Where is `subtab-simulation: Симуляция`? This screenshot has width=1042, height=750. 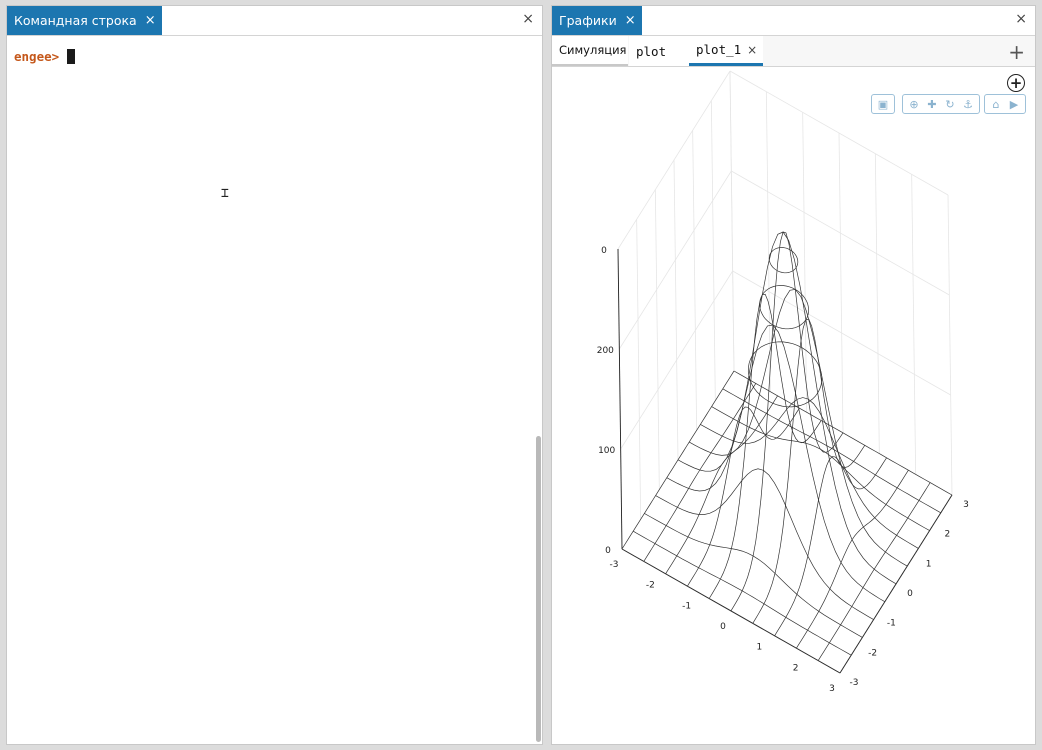 subtab-simulation: Симуляция is located at coordinates (590, 51).